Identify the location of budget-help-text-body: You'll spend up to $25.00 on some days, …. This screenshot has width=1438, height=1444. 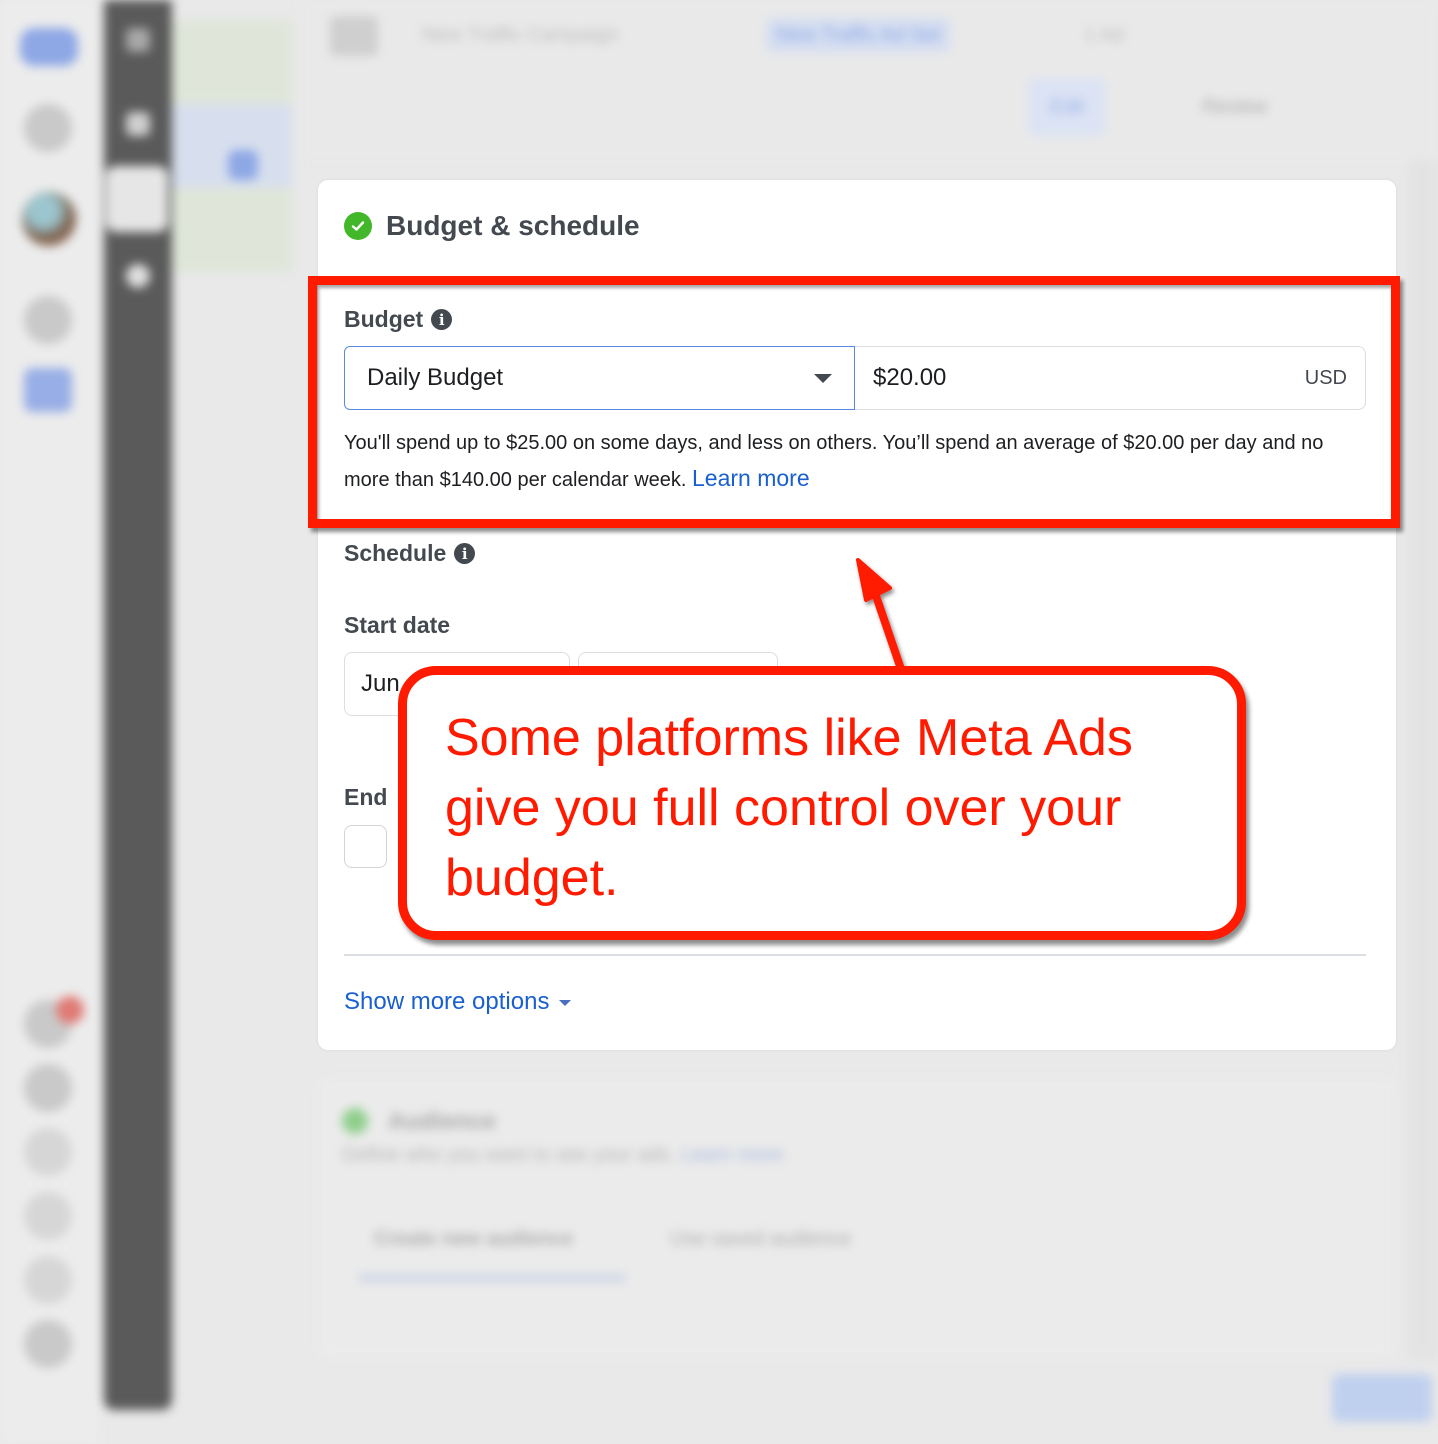
(834, 461).